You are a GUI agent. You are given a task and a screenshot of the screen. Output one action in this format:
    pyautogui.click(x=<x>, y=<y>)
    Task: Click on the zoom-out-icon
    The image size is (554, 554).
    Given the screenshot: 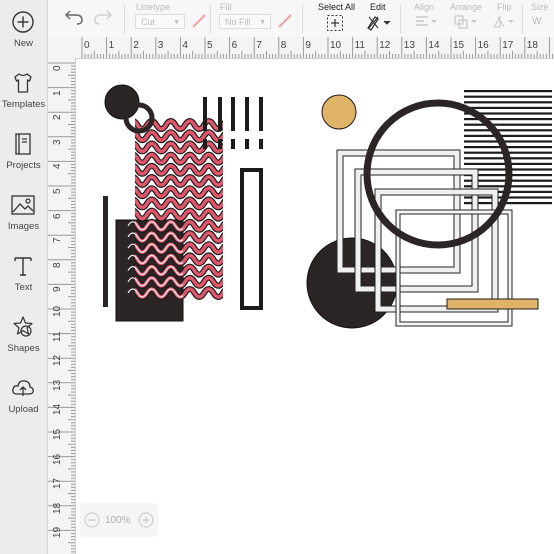 What is the action you would take?
    pyautogui.click(x=92, y=520)
    